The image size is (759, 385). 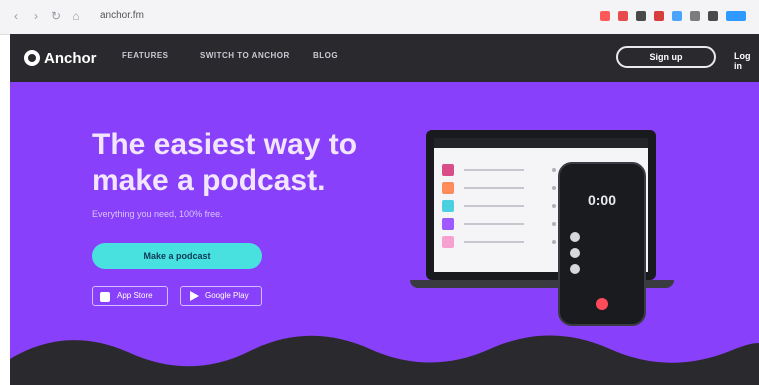 What do you see at coordinates (70, 58) in the screenshot?
I see `brand-name: Anchor` at bounding box center [70, 58].